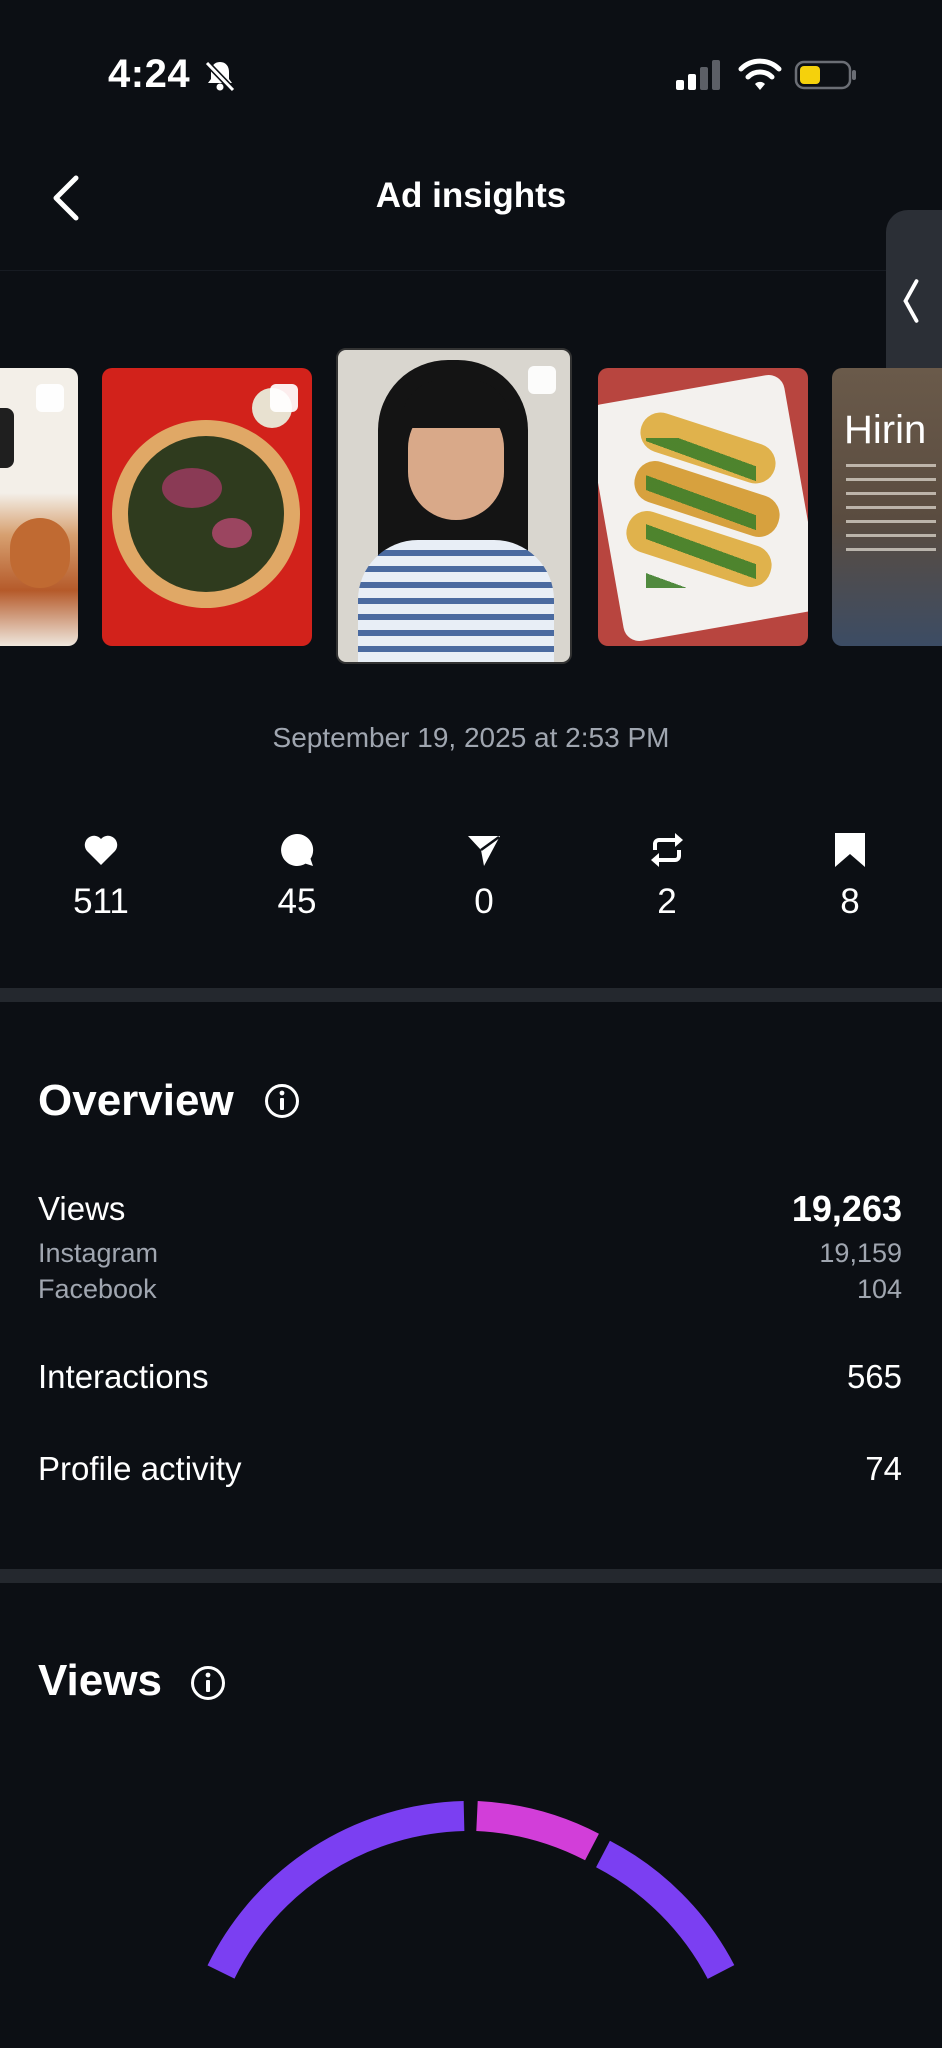 The width and height of the screenshot is (942, 2048). I want to click on interactions-label: Interactions, so click(123, 1376).